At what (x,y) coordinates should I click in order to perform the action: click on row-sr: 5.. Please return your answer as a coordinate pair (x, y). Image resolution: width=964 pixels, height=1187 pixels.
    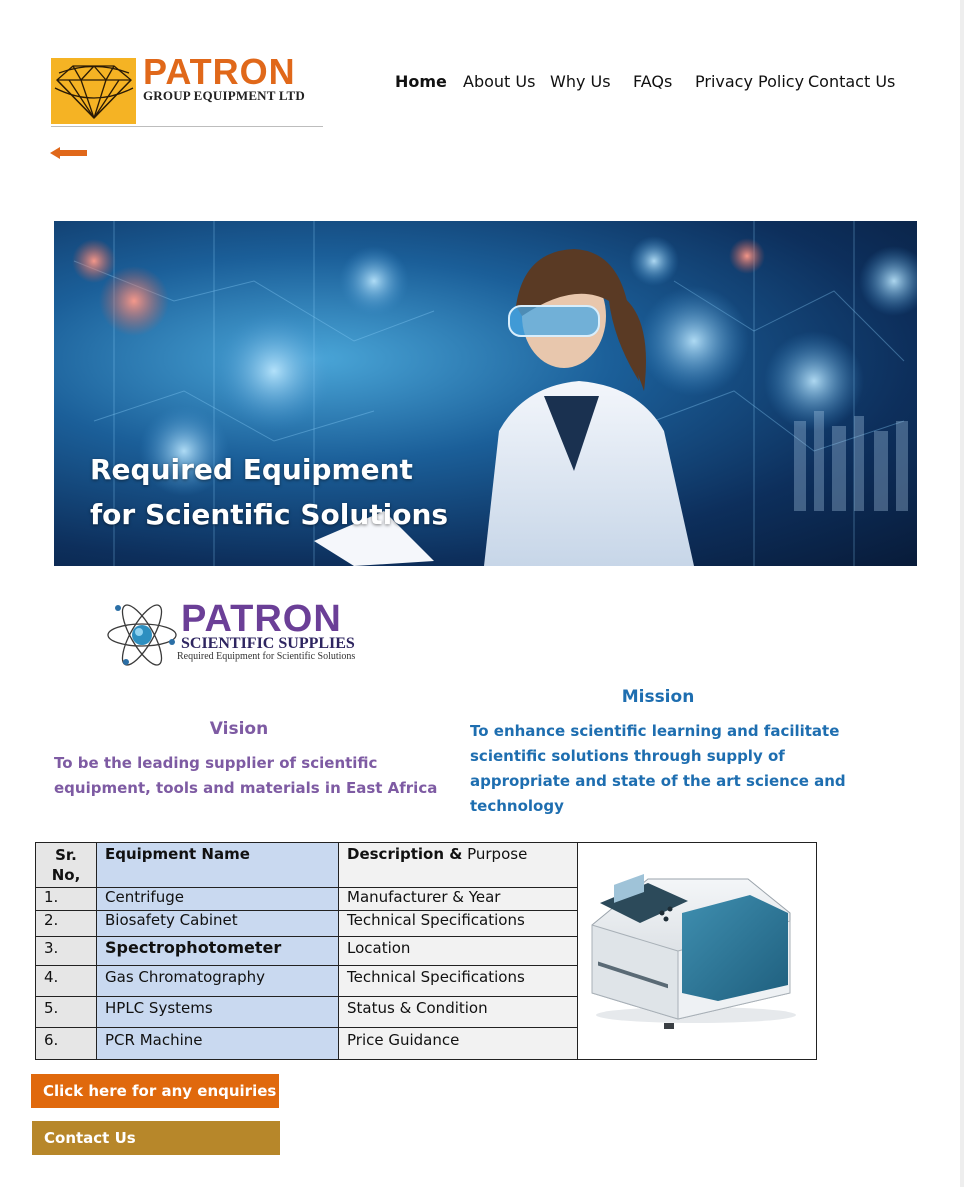
    Looking at the image, I should click on (66, 1012).